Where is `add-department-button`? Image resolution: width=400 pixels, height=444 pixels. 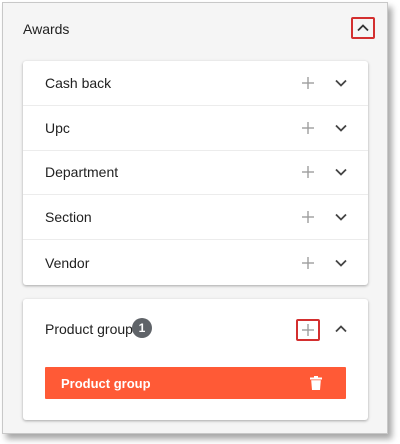
add-department-button is located at coordinates (308, 172).